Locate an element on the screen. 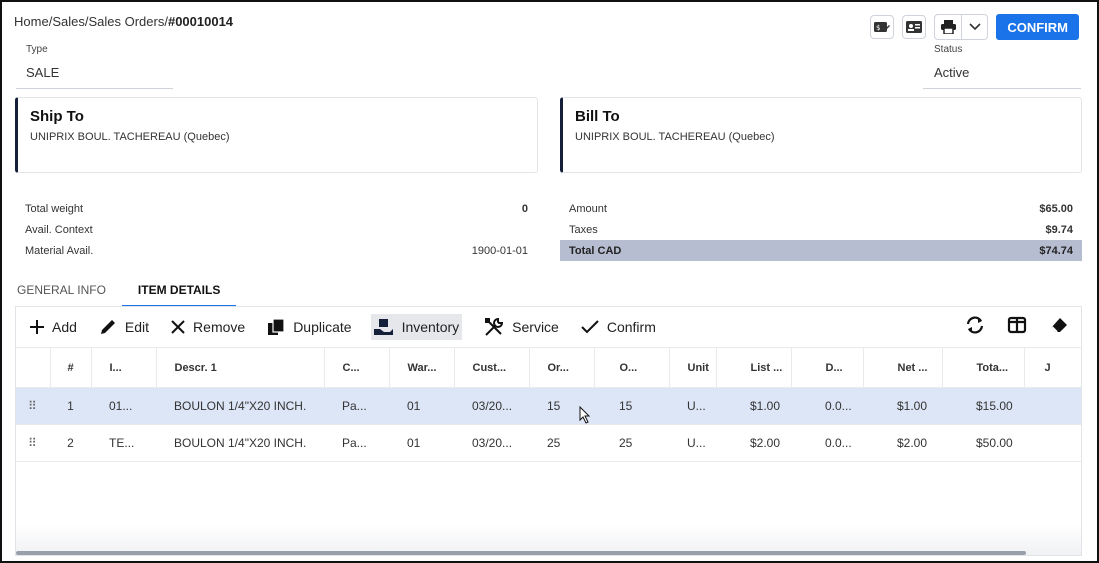  printer-icon is located at coordinates (948, 27).